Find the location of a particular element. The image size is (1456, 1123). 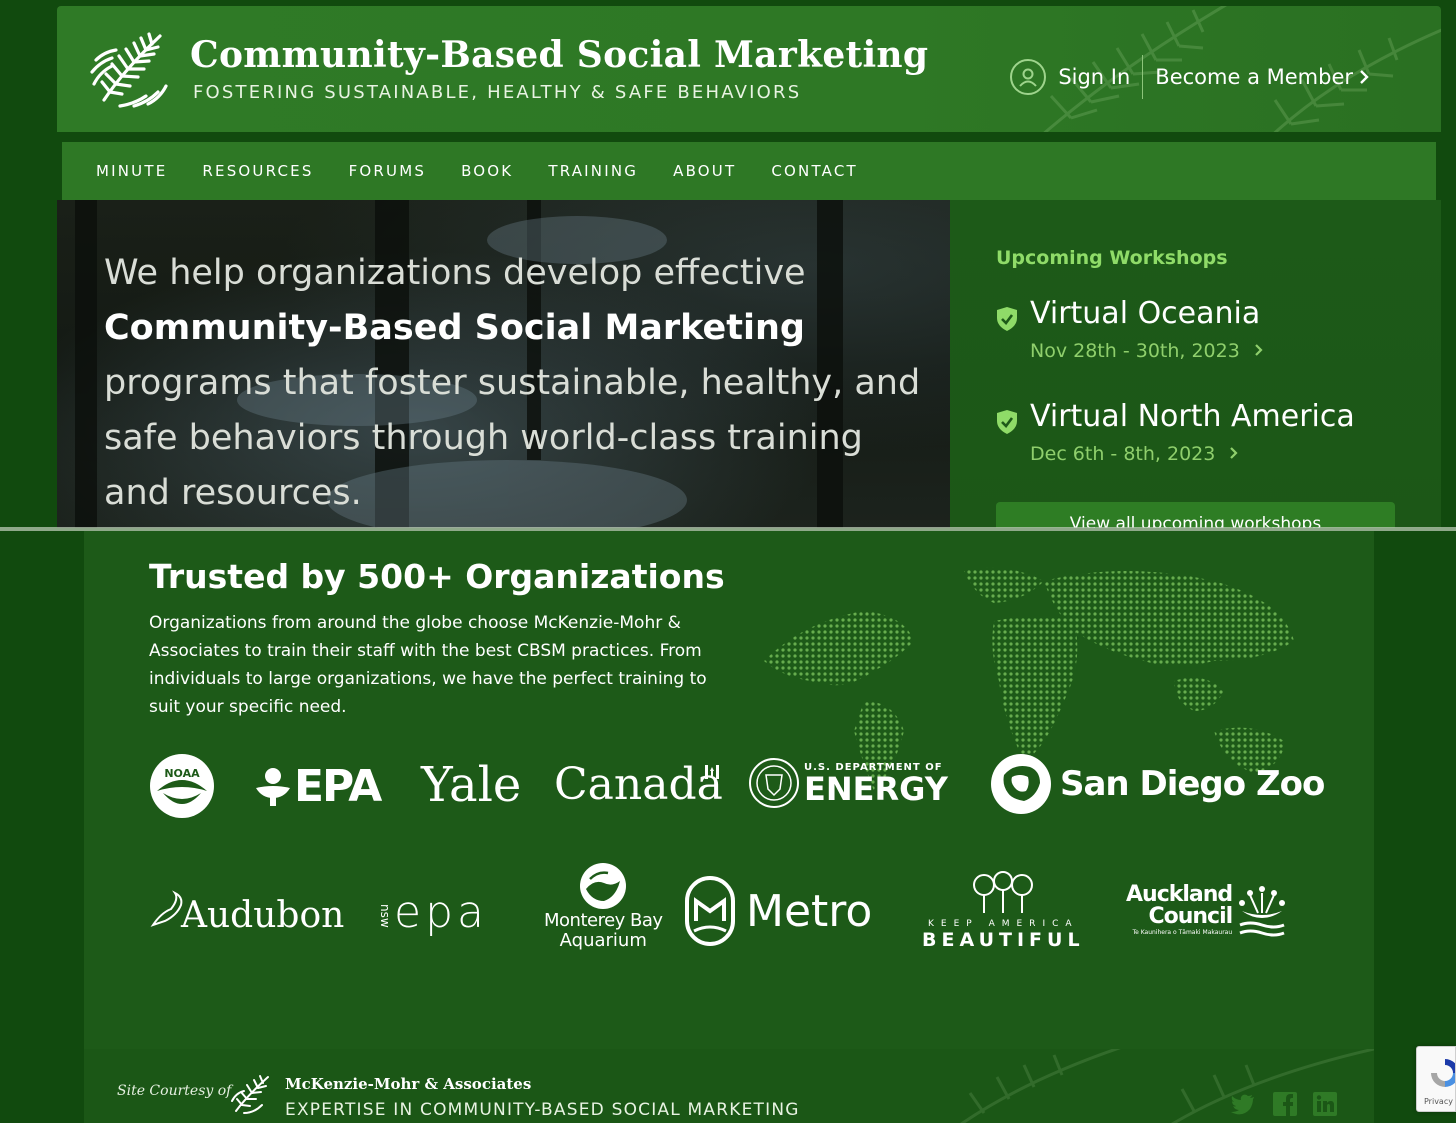

nav-item-minute: MINUTE is located at coordinates (131, 171).